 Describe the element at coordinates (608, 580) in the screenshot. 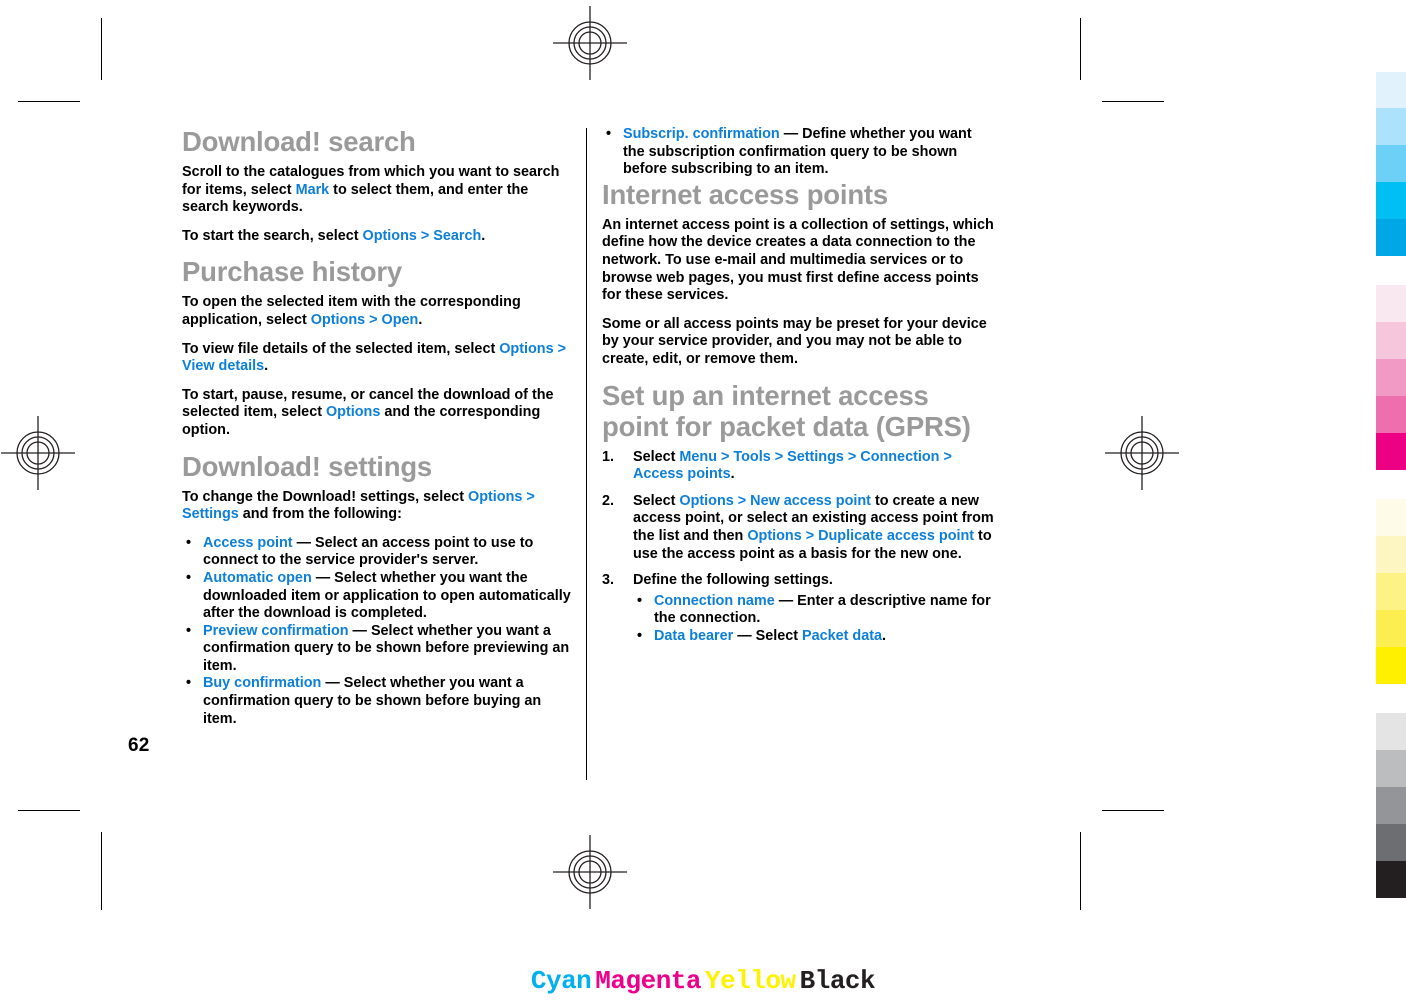

I see `step-number: 3.` at that location.